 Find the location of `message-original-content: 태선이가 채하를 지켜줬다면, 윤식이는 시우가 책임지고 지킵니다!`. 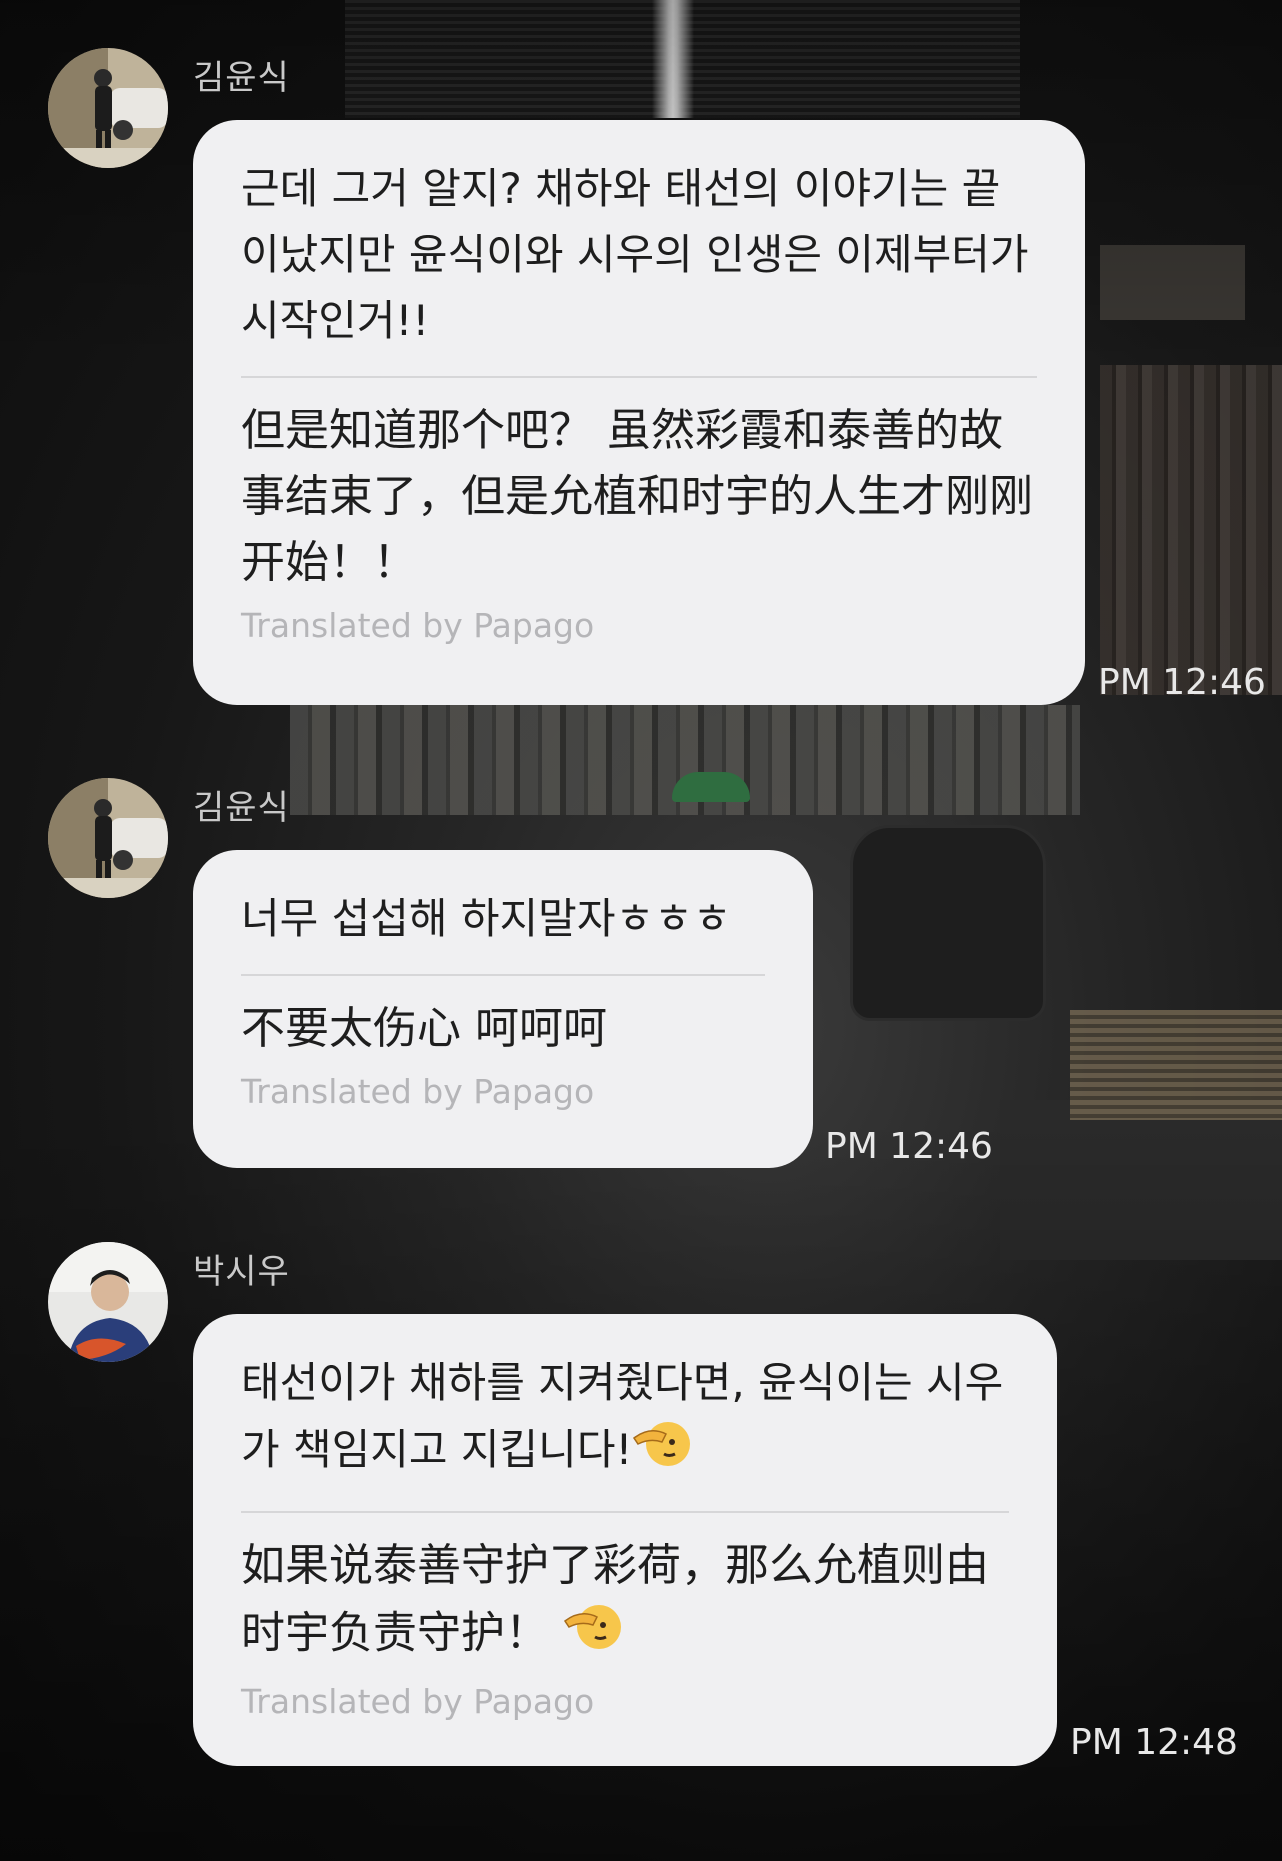

message-original-content: 태선이가 채하를 지켜줬다면, 윤식이는 시우가 책임지고 지킵니다! is located at coordinates (622, 1416).